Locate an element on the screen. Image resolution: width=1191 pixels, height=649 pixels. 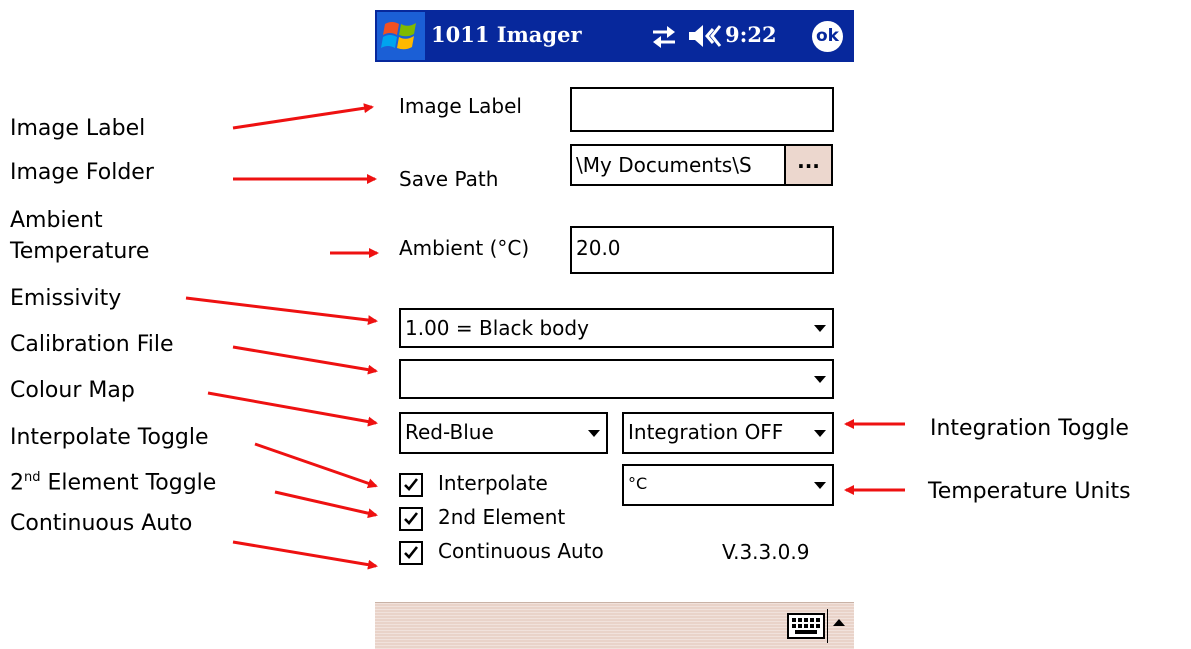
arrow-interpolate-toggle is located at coordinates (316, 465).